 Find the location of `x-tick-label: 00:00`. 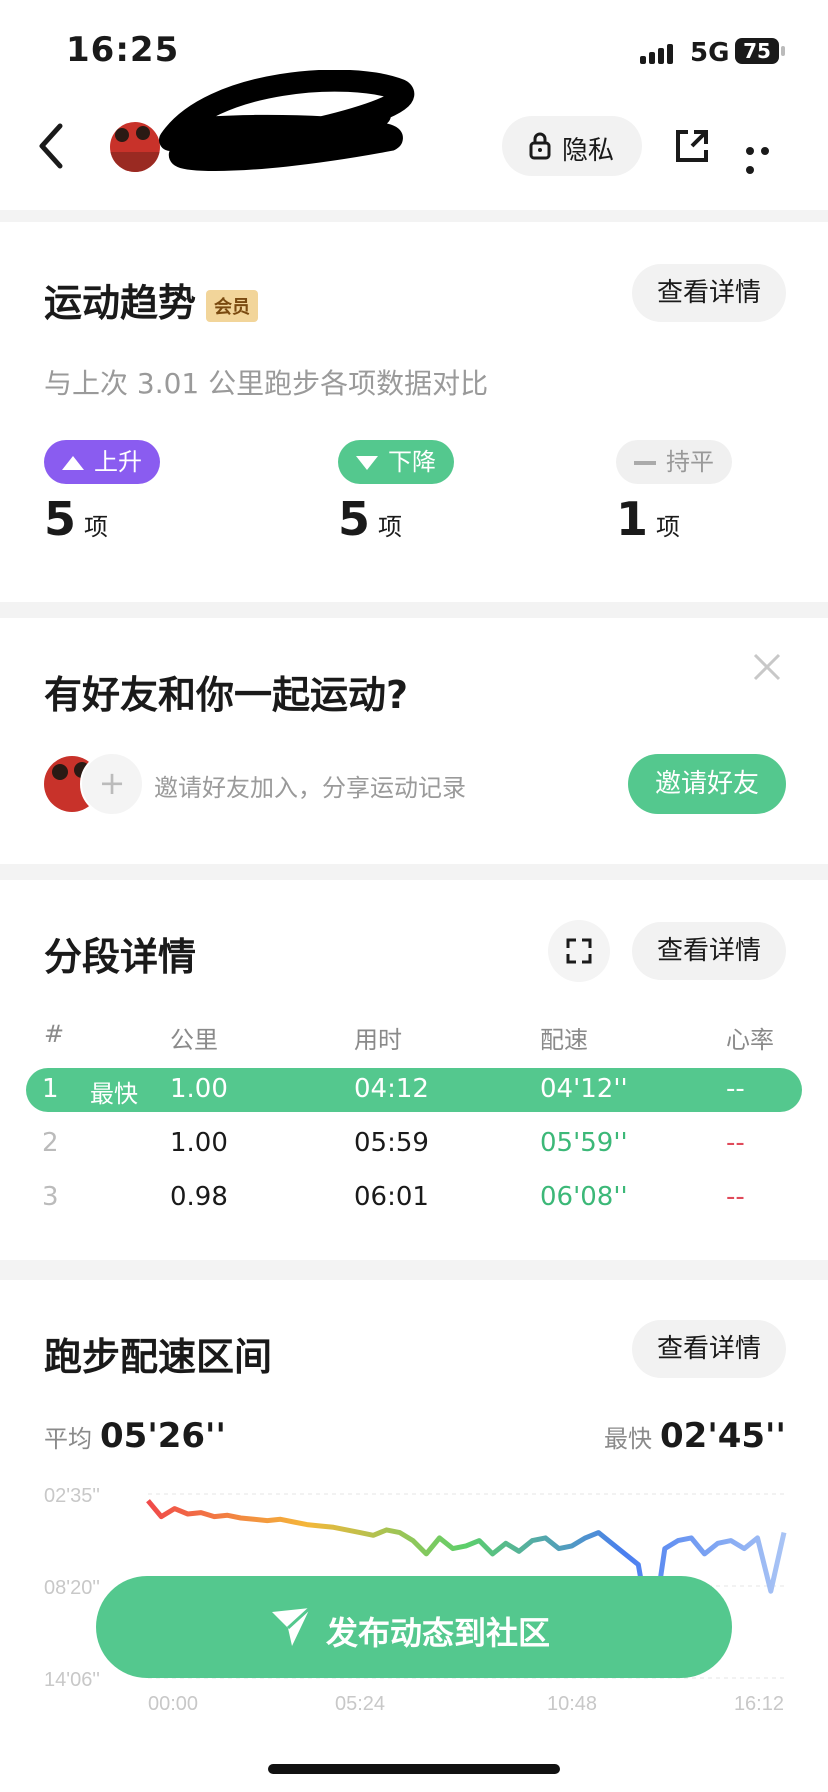

x-tick-label: 00:00 is located at coordinates (173, 1704).